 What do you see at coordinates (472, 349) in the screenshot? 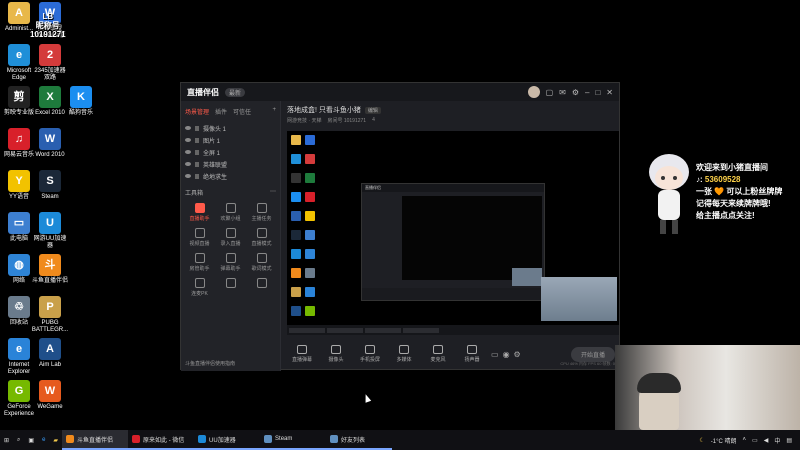
I see `speaker-icon` at bounding box center [472, 349].